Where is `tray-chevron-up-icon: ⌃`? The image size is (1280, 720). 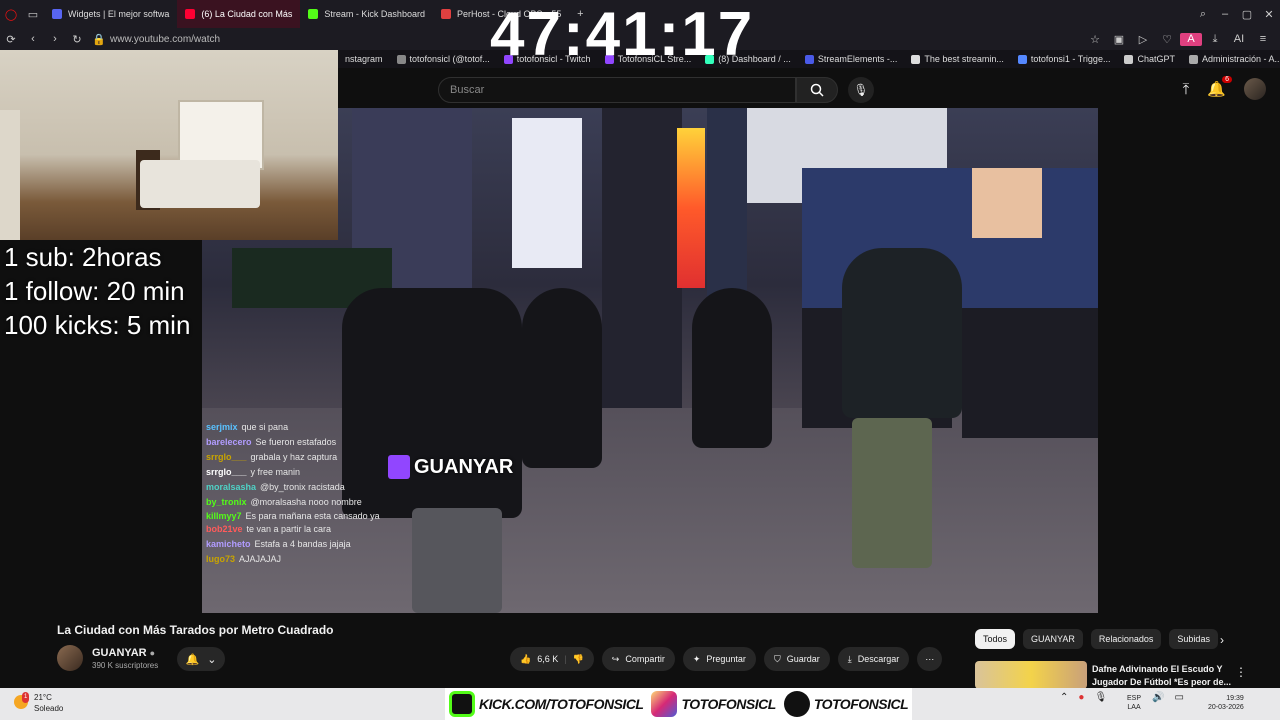
tray-chevron-up-icon: ⌃ is located at coordinates (1064, 697).